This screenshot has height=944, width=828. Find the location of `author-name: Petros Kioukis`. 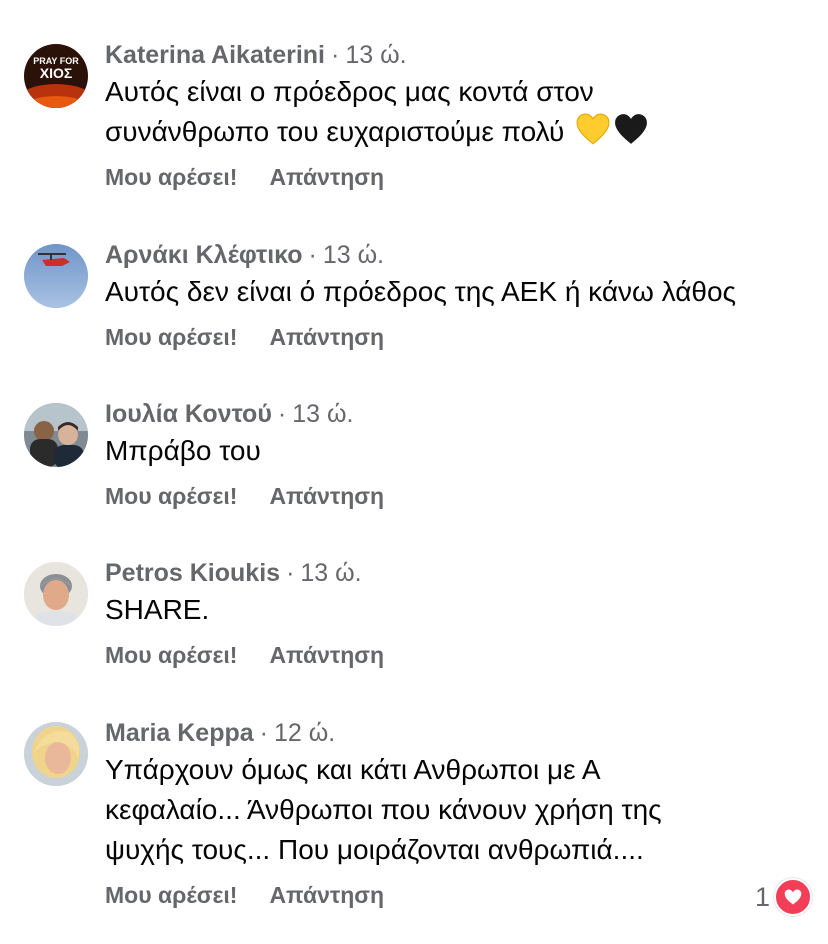

author-name: Petros Kioukis is located at coordinates (192, 573).